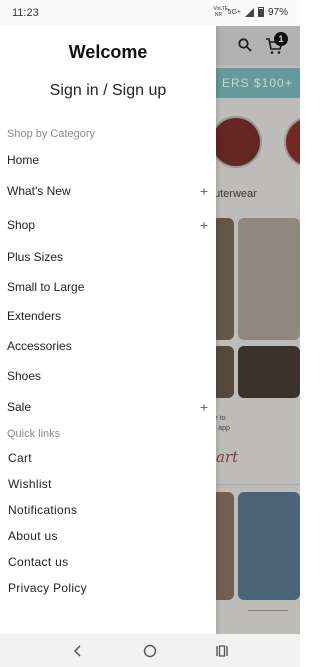  Describe the element at coordinates (234, 12) in the screenshot. I see `network-type: 5G+` at that location.